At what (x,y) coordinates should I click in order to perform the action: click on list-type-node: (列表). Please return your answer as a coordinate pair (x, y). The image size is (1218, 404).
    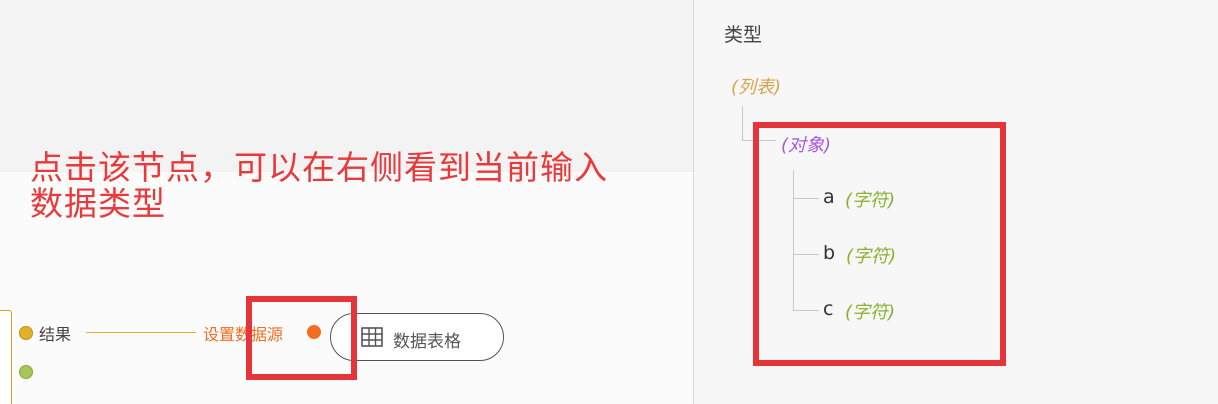
    Looking at the image, I should click on (756, 86).